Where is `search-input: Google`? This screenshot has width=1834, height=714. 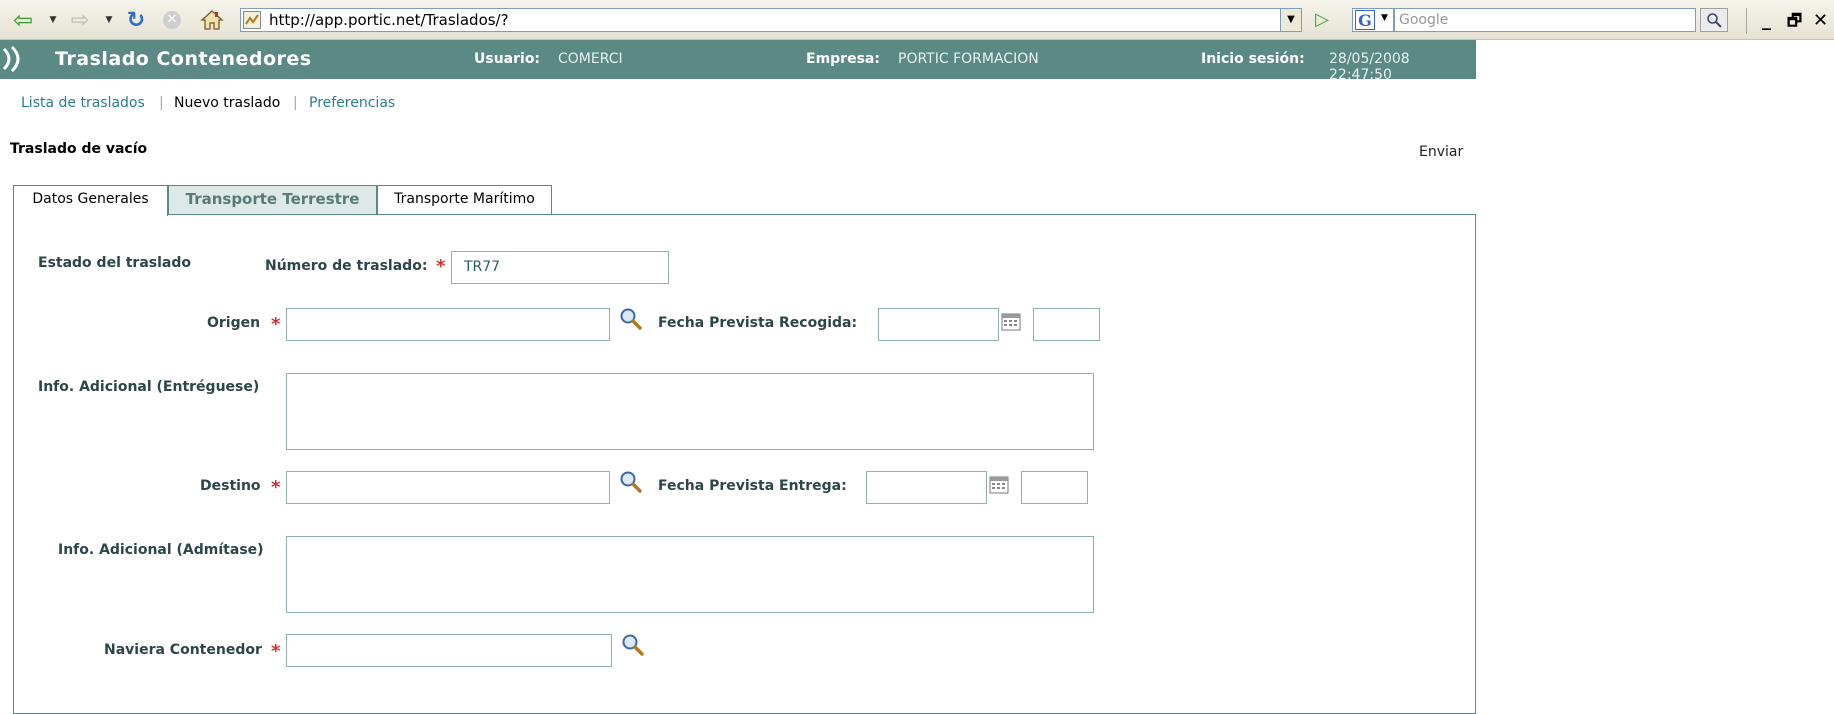
search-input: Google is located at coordinates (1545, 20).